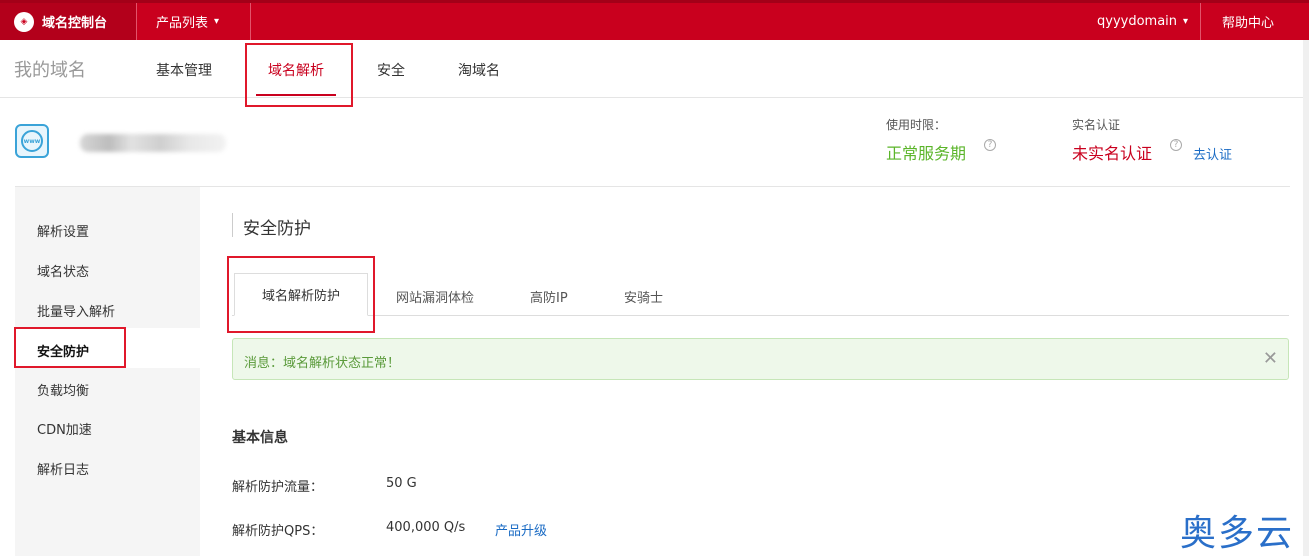 The height and width of the screenshot is (556, 1309). I want to click on realname-status: 未实名认证, so click(1112, 153).